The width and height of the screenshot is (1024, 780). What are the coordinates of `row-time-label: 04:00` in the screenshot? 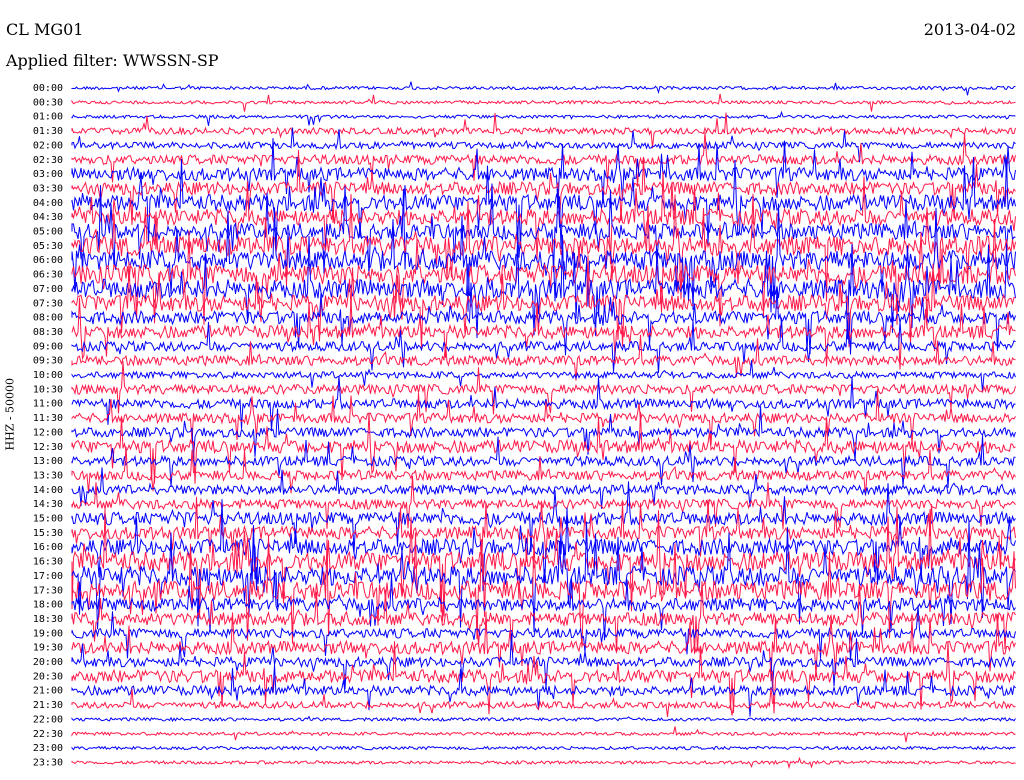 It's located at (48, 203).